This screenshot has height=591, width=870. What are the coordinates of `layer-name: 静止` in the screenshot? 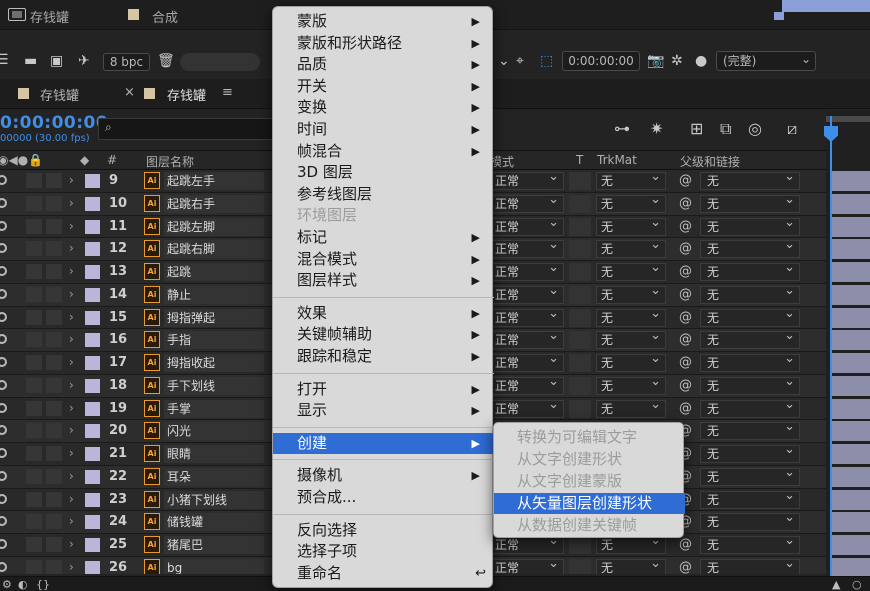 It's located at (214, 294).